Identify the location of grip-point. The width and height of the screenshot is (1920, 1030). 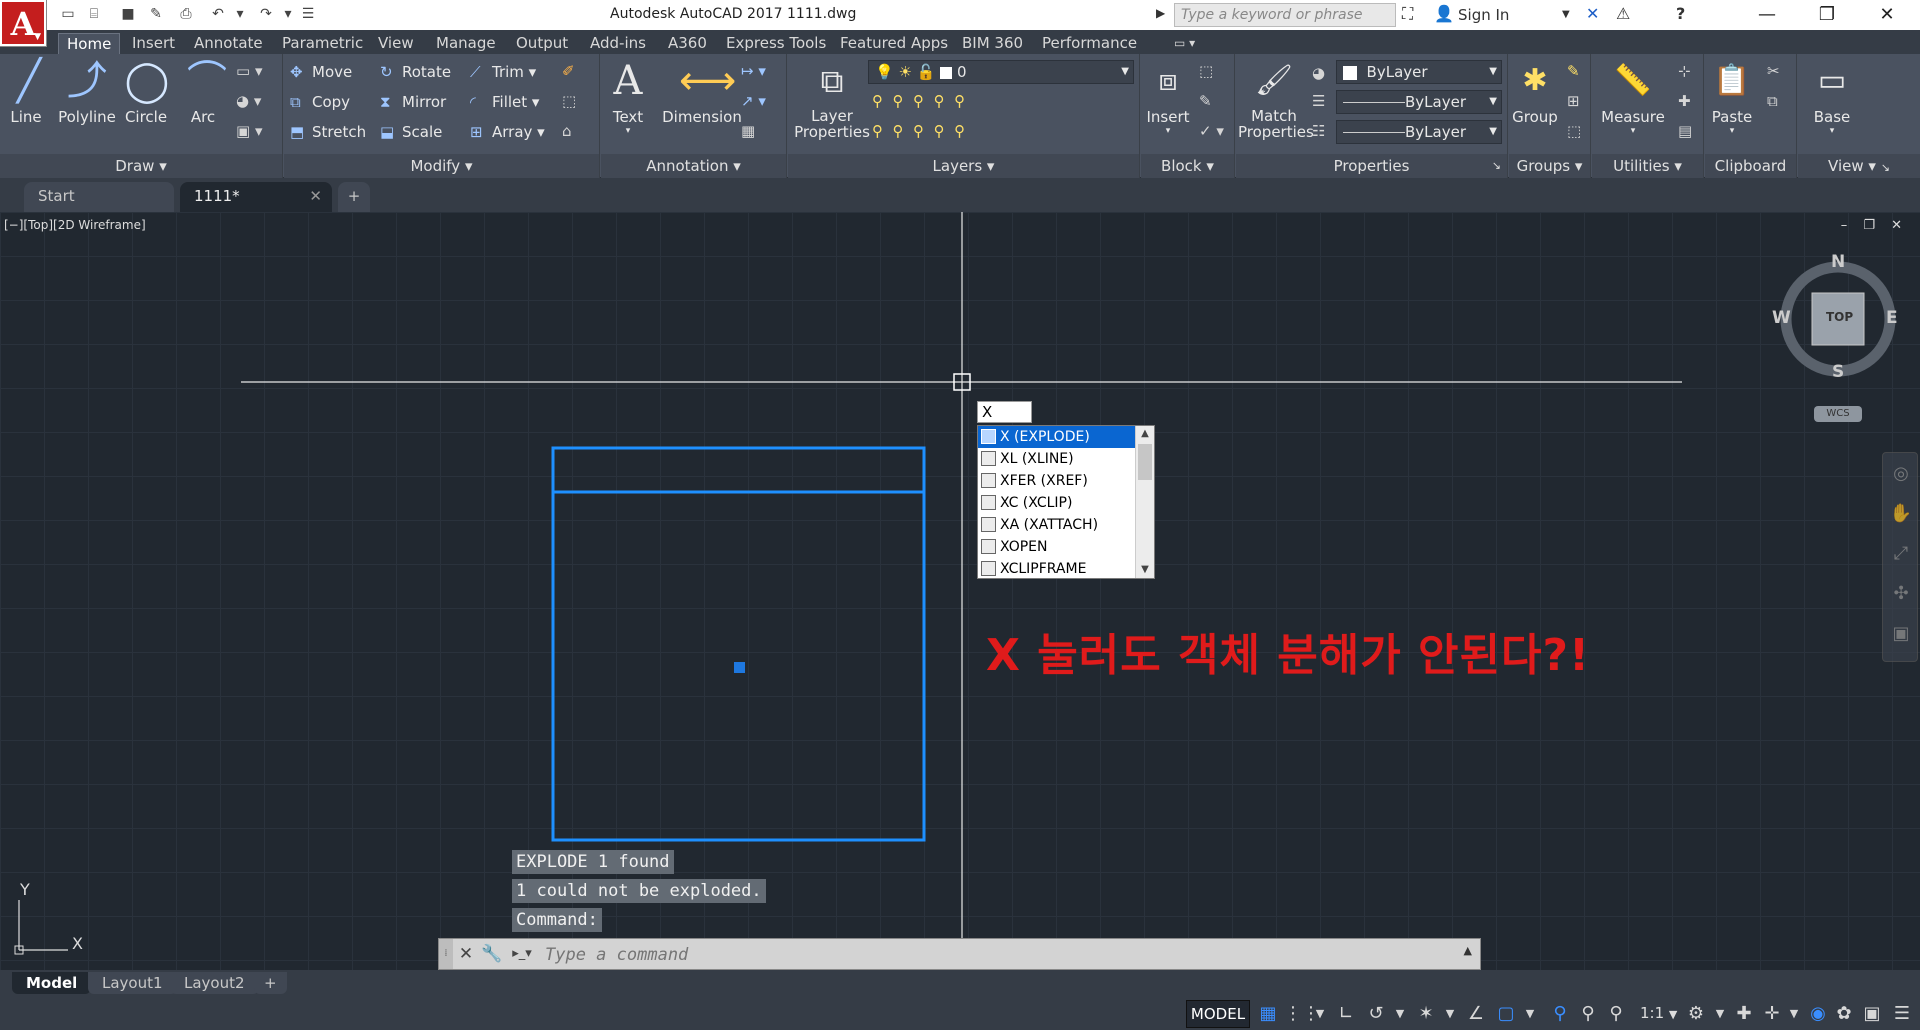
(739, 667).